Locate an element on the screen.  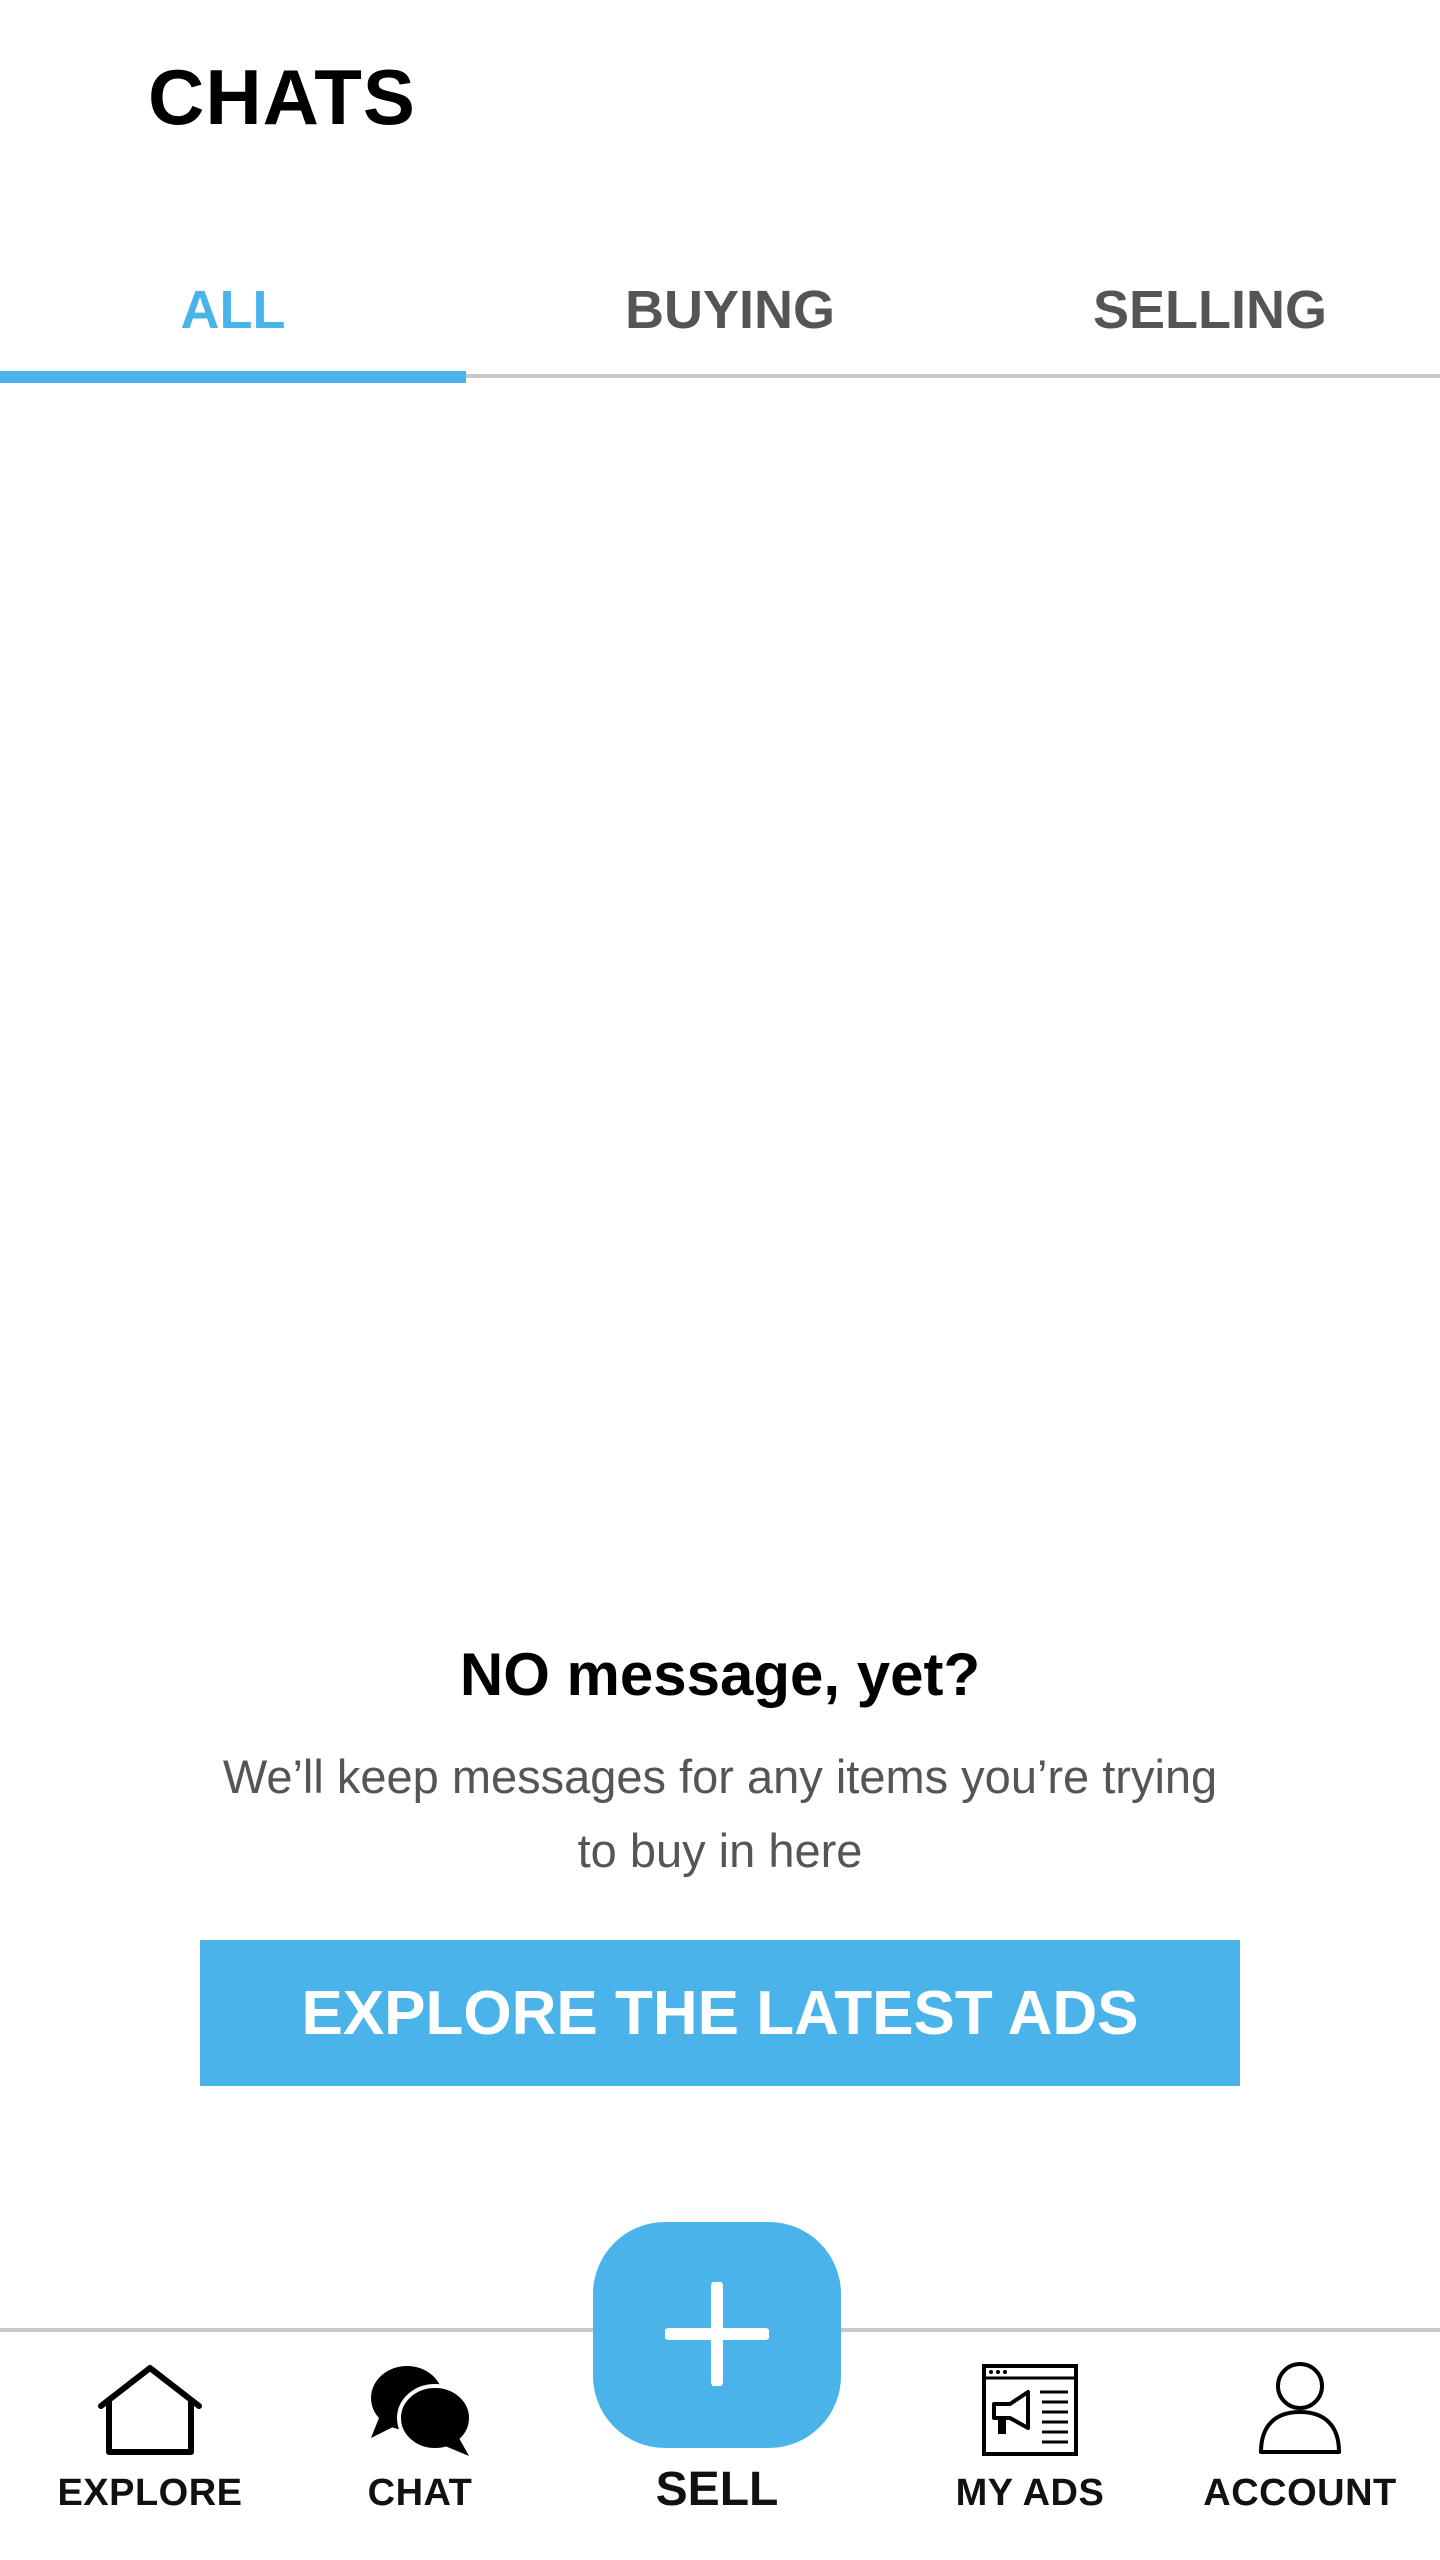
explore-latest-ads-button: EXPLORE THE LATEST ADS is located at coordinates (720, 2013).